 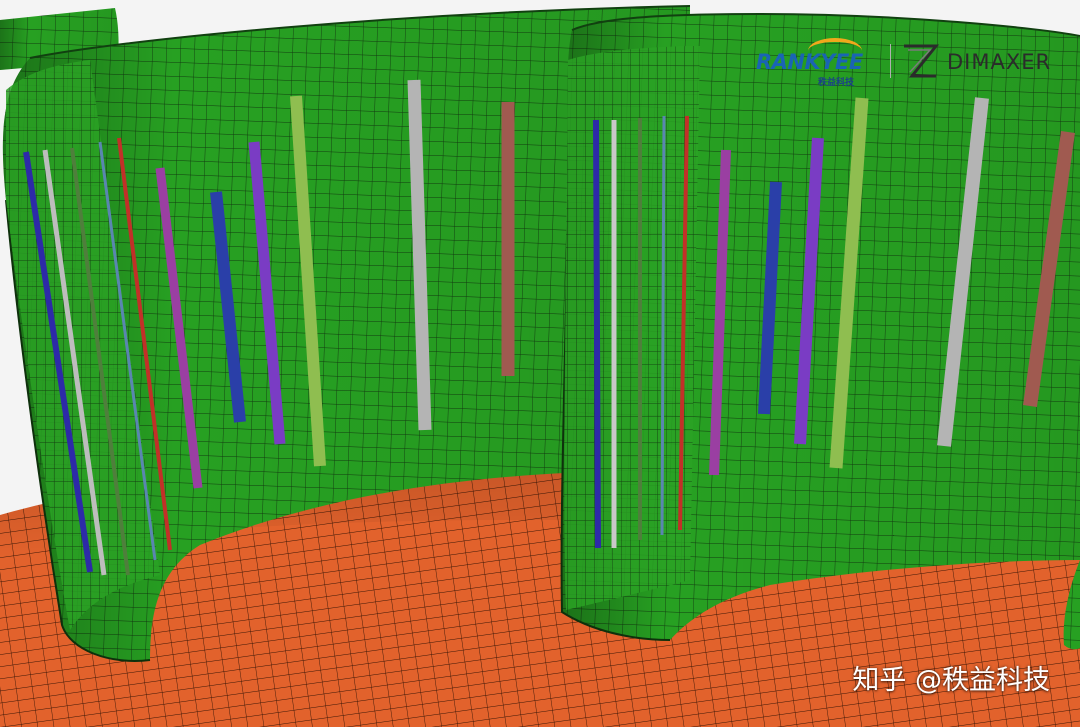 What do you see at coordinates (809, 62) in the screenshot?
I see `rankyee-wordmark: RANKYEE` at bounding box center [809, 62].